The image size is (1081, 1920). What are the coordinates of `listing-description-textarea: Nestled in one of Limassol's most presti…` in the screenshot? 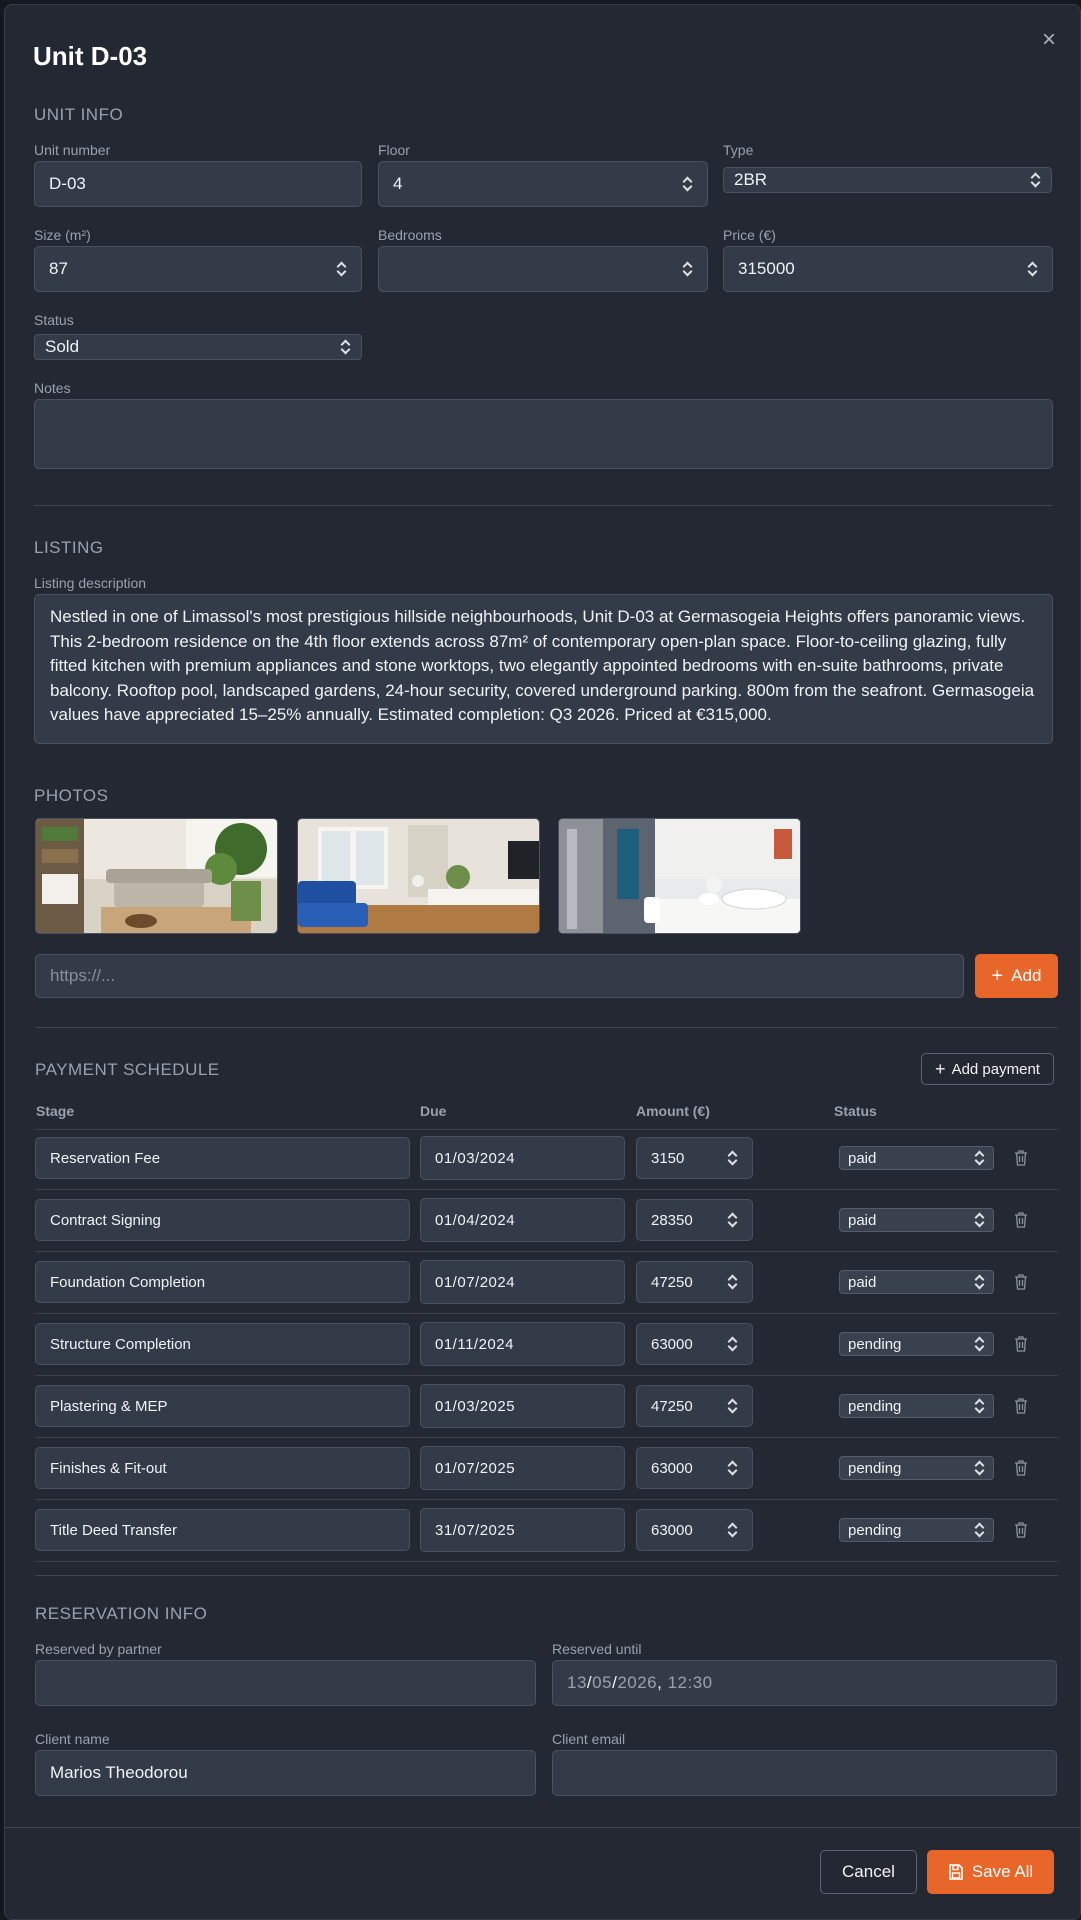 It's located at (543, 669).